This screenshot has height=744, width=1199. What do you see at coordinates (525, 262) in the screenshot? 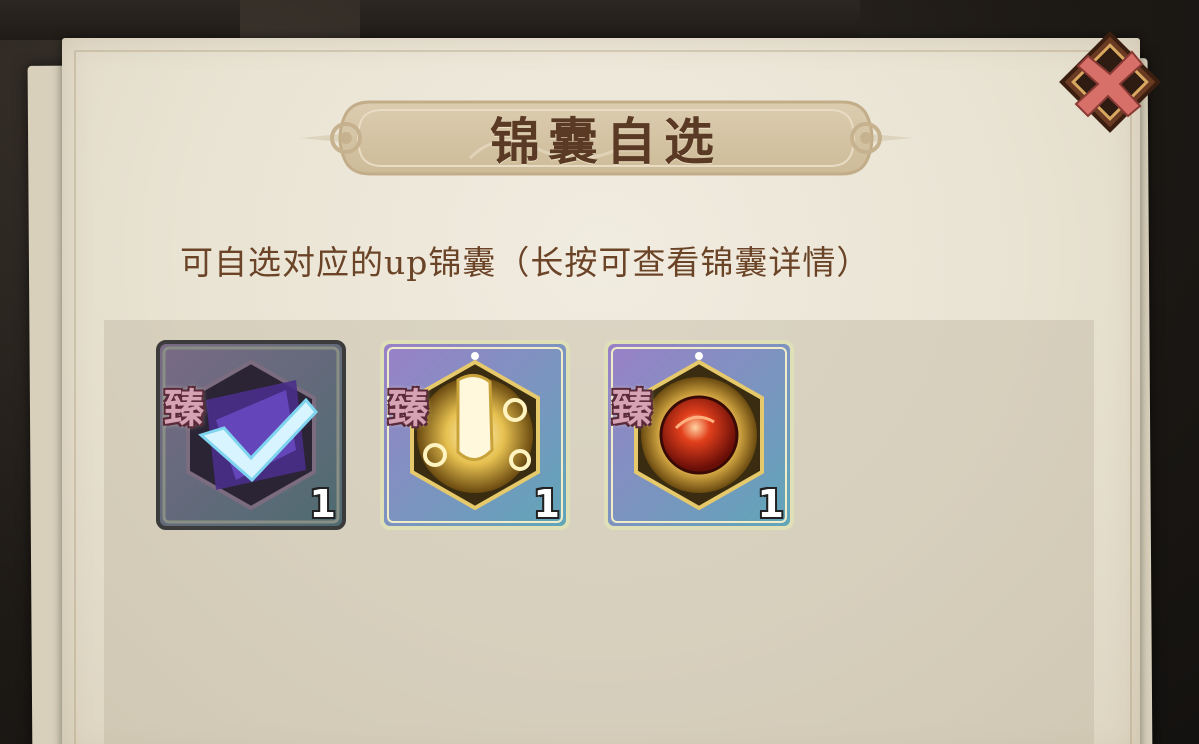
I see `instruction-text: 可自选对应的up锦囊（长按可查看锦囊详情）` at bounding box center [525, 262].